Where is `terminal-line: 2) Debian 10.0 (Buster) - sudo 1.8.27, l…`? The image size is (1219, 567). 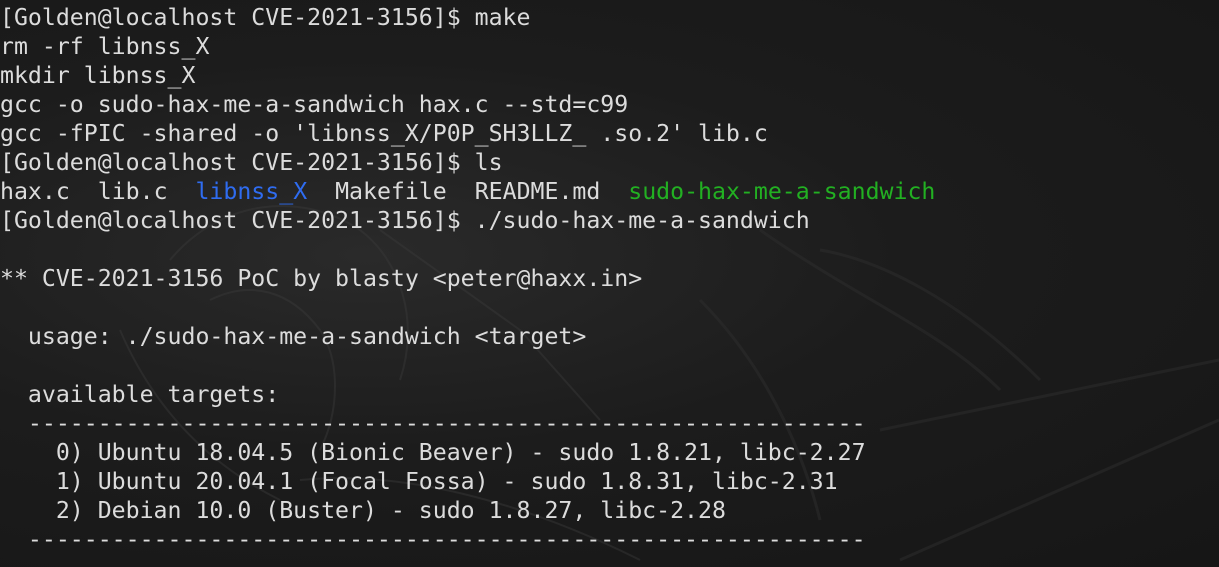 terminal-line: 2) Debian 10.0 (Buster) - sudo 1.8.27, l… is located at coordinates (467, 510).